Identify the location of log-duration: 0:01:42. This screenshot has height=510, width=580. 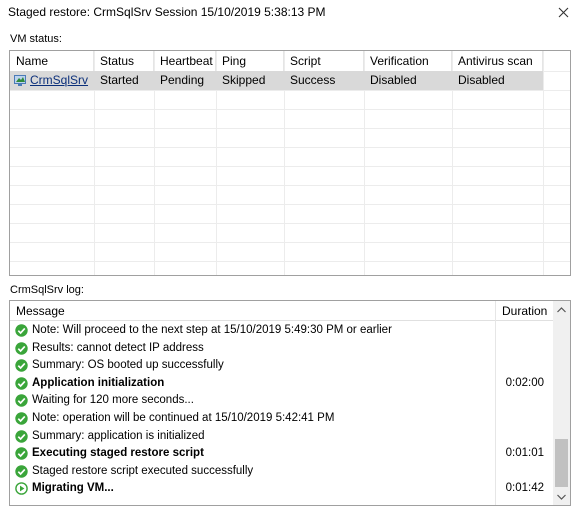
(524, 488).